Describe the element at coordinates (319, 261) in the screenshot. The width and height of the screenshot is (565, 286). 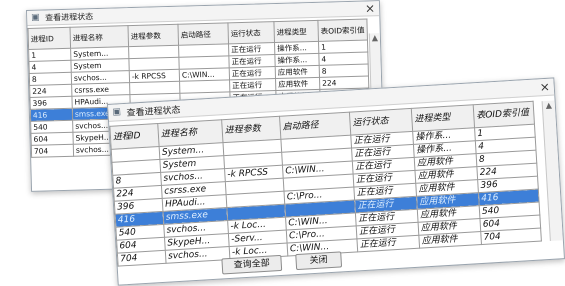
I see `close-button: 关闭` at that location.